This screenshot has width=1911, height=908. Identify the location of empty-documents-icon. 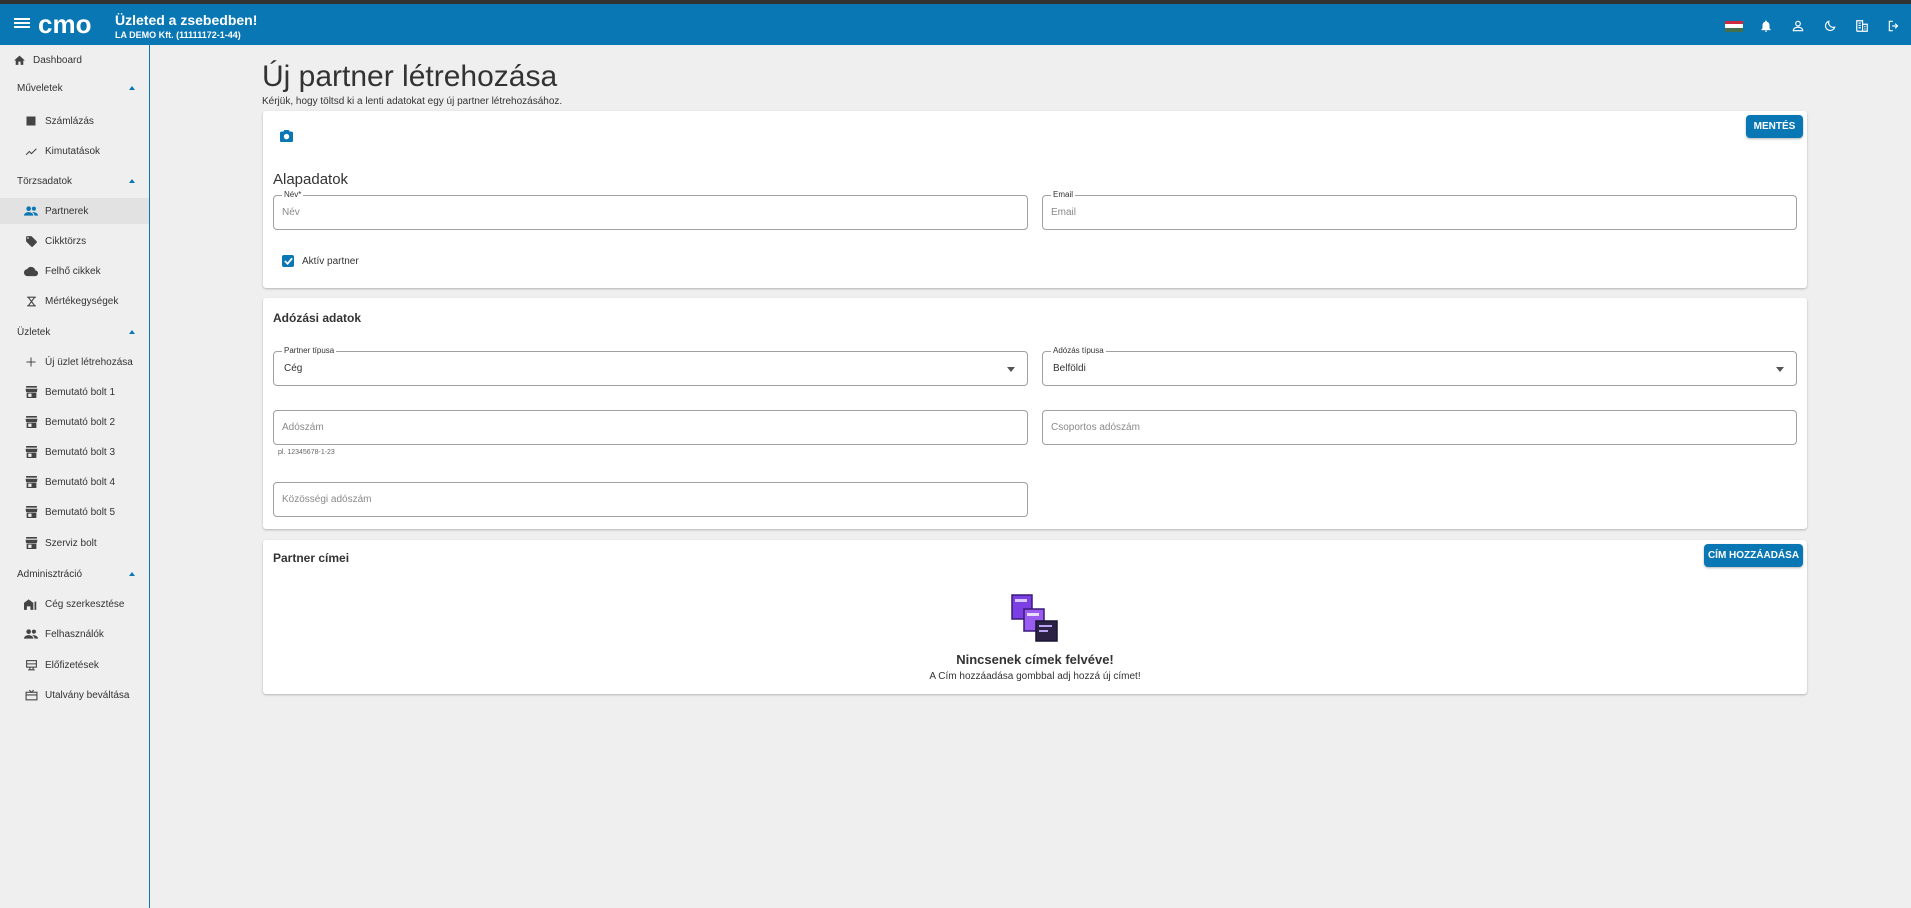
(1035, 618).